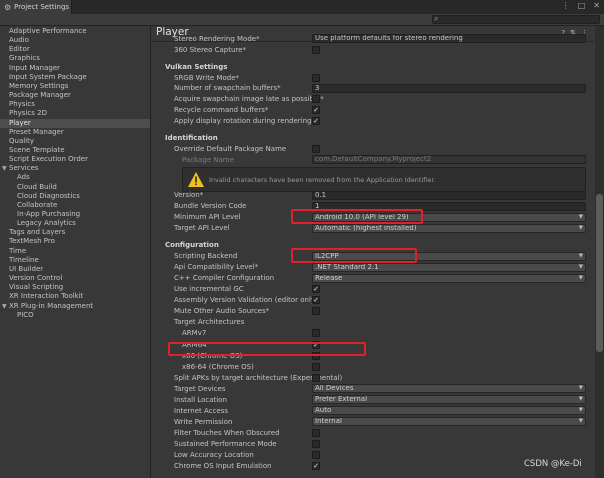  Describe the element at coordinates (225, 443) in the screenshot. I see `setting-label: Sustained Performance Mode` at that location.